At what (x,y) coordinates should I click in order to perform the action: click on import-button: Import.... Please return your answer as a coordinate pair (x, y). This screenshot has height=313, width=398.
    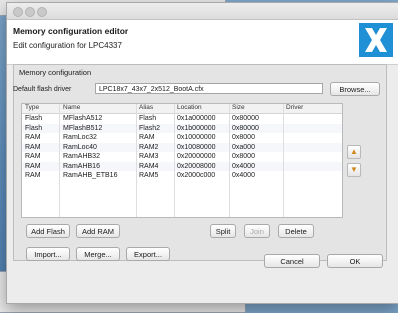
    Looking at the image, I should click on (48, 254).